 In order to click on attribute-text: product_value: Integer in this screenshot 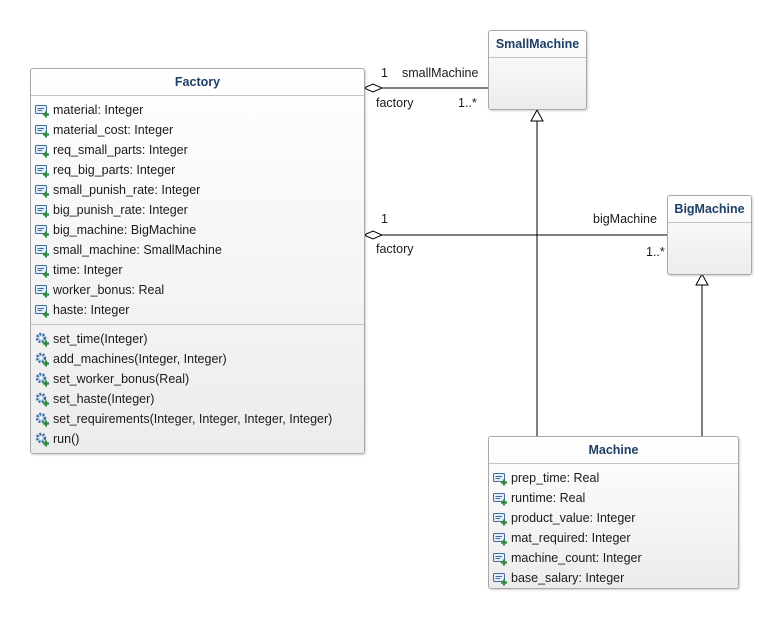, I will do `click(573, 518)`.